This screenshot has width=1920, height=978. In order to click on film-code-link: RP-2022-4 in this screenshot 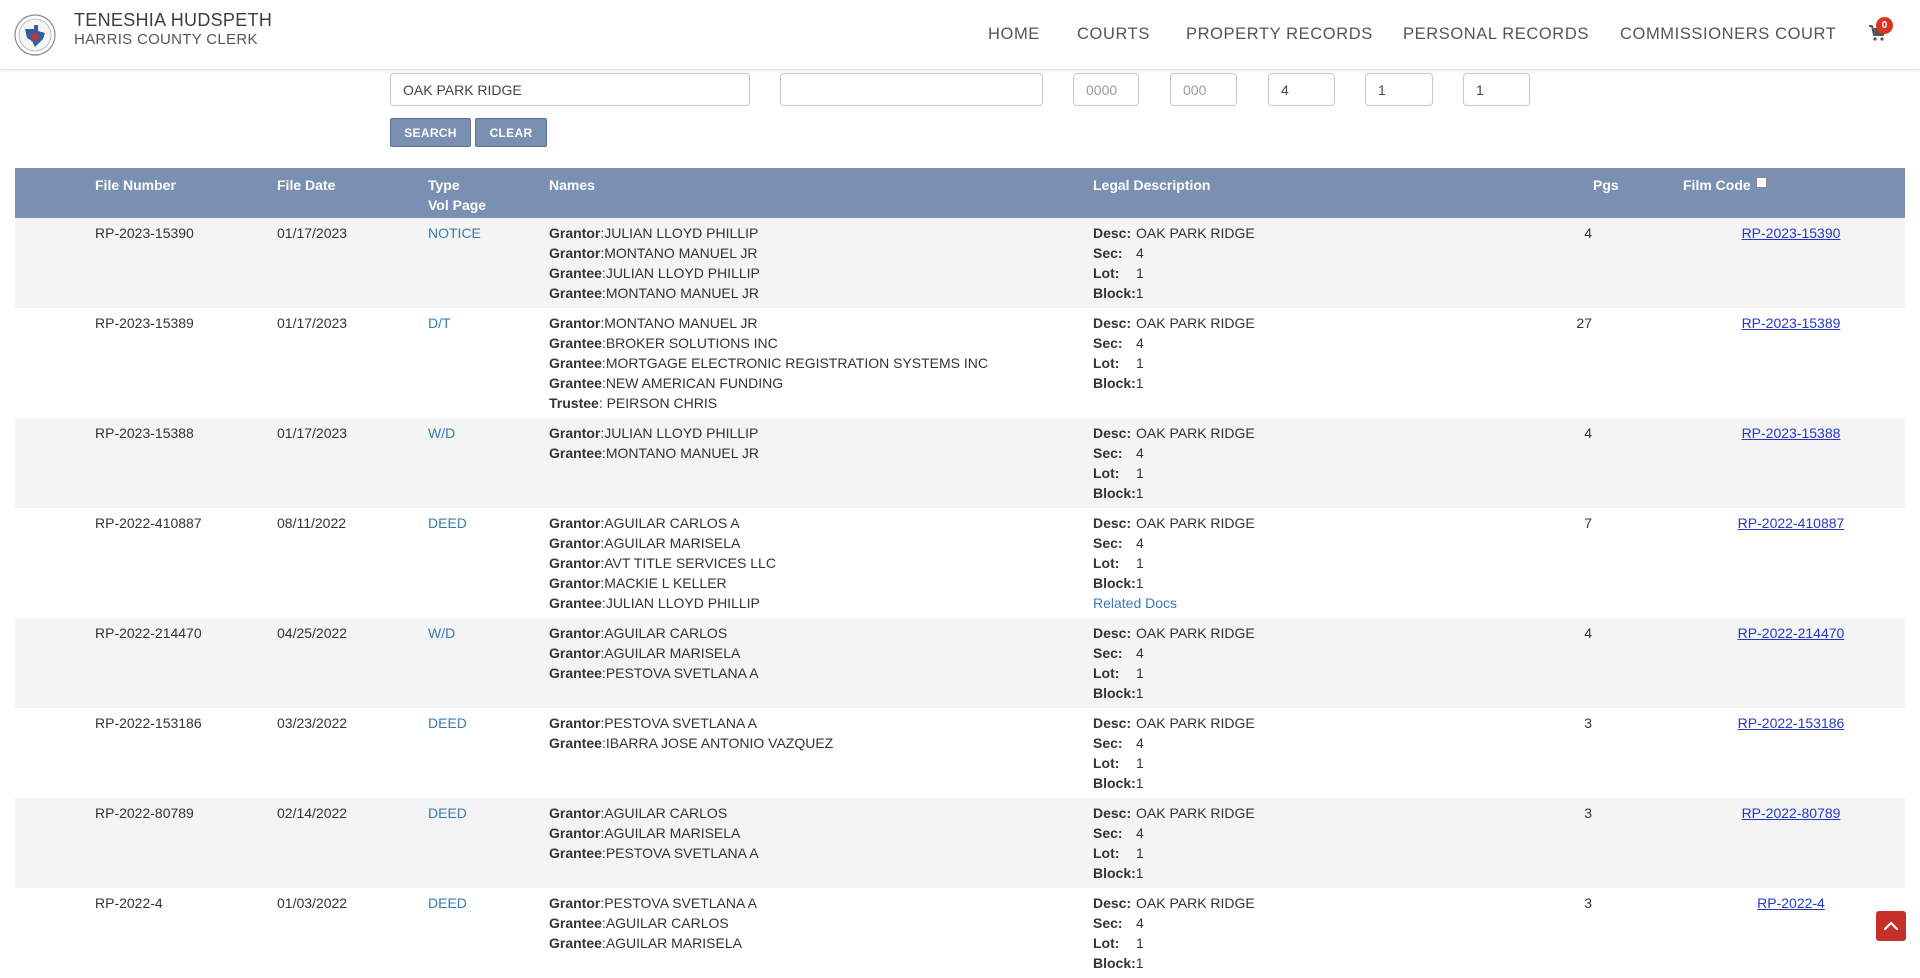, I will do `click(1791, 903)`.